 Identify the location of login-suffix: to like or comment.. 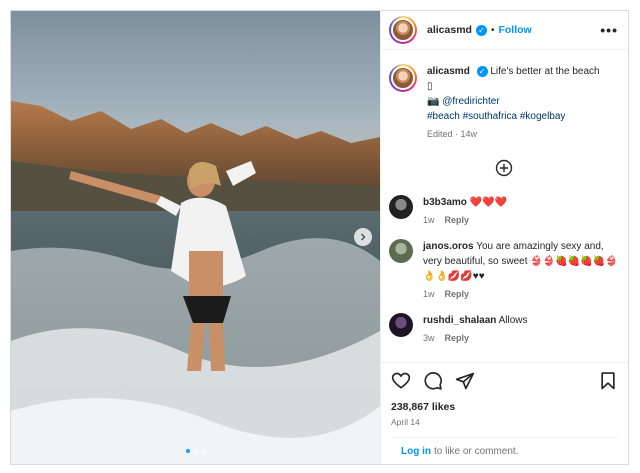
(476, 451).